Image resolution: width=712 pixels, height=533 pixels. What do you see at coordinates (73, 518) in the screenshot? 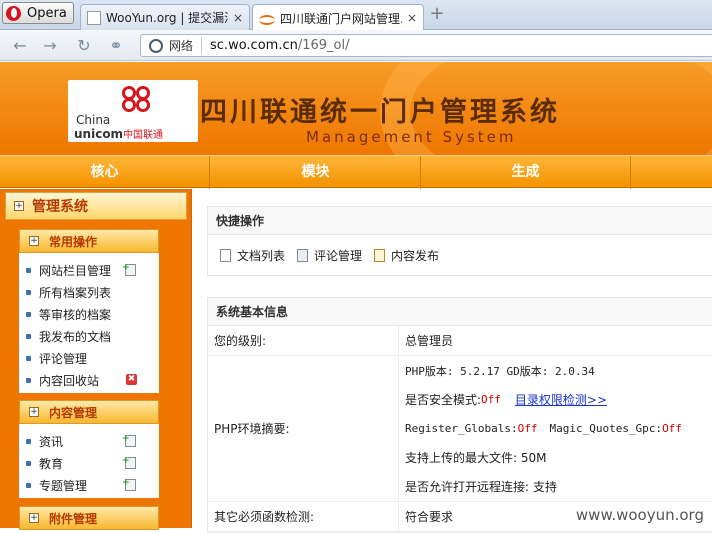
I see `group-title: 附件管理` at bounding box center [73, 518].